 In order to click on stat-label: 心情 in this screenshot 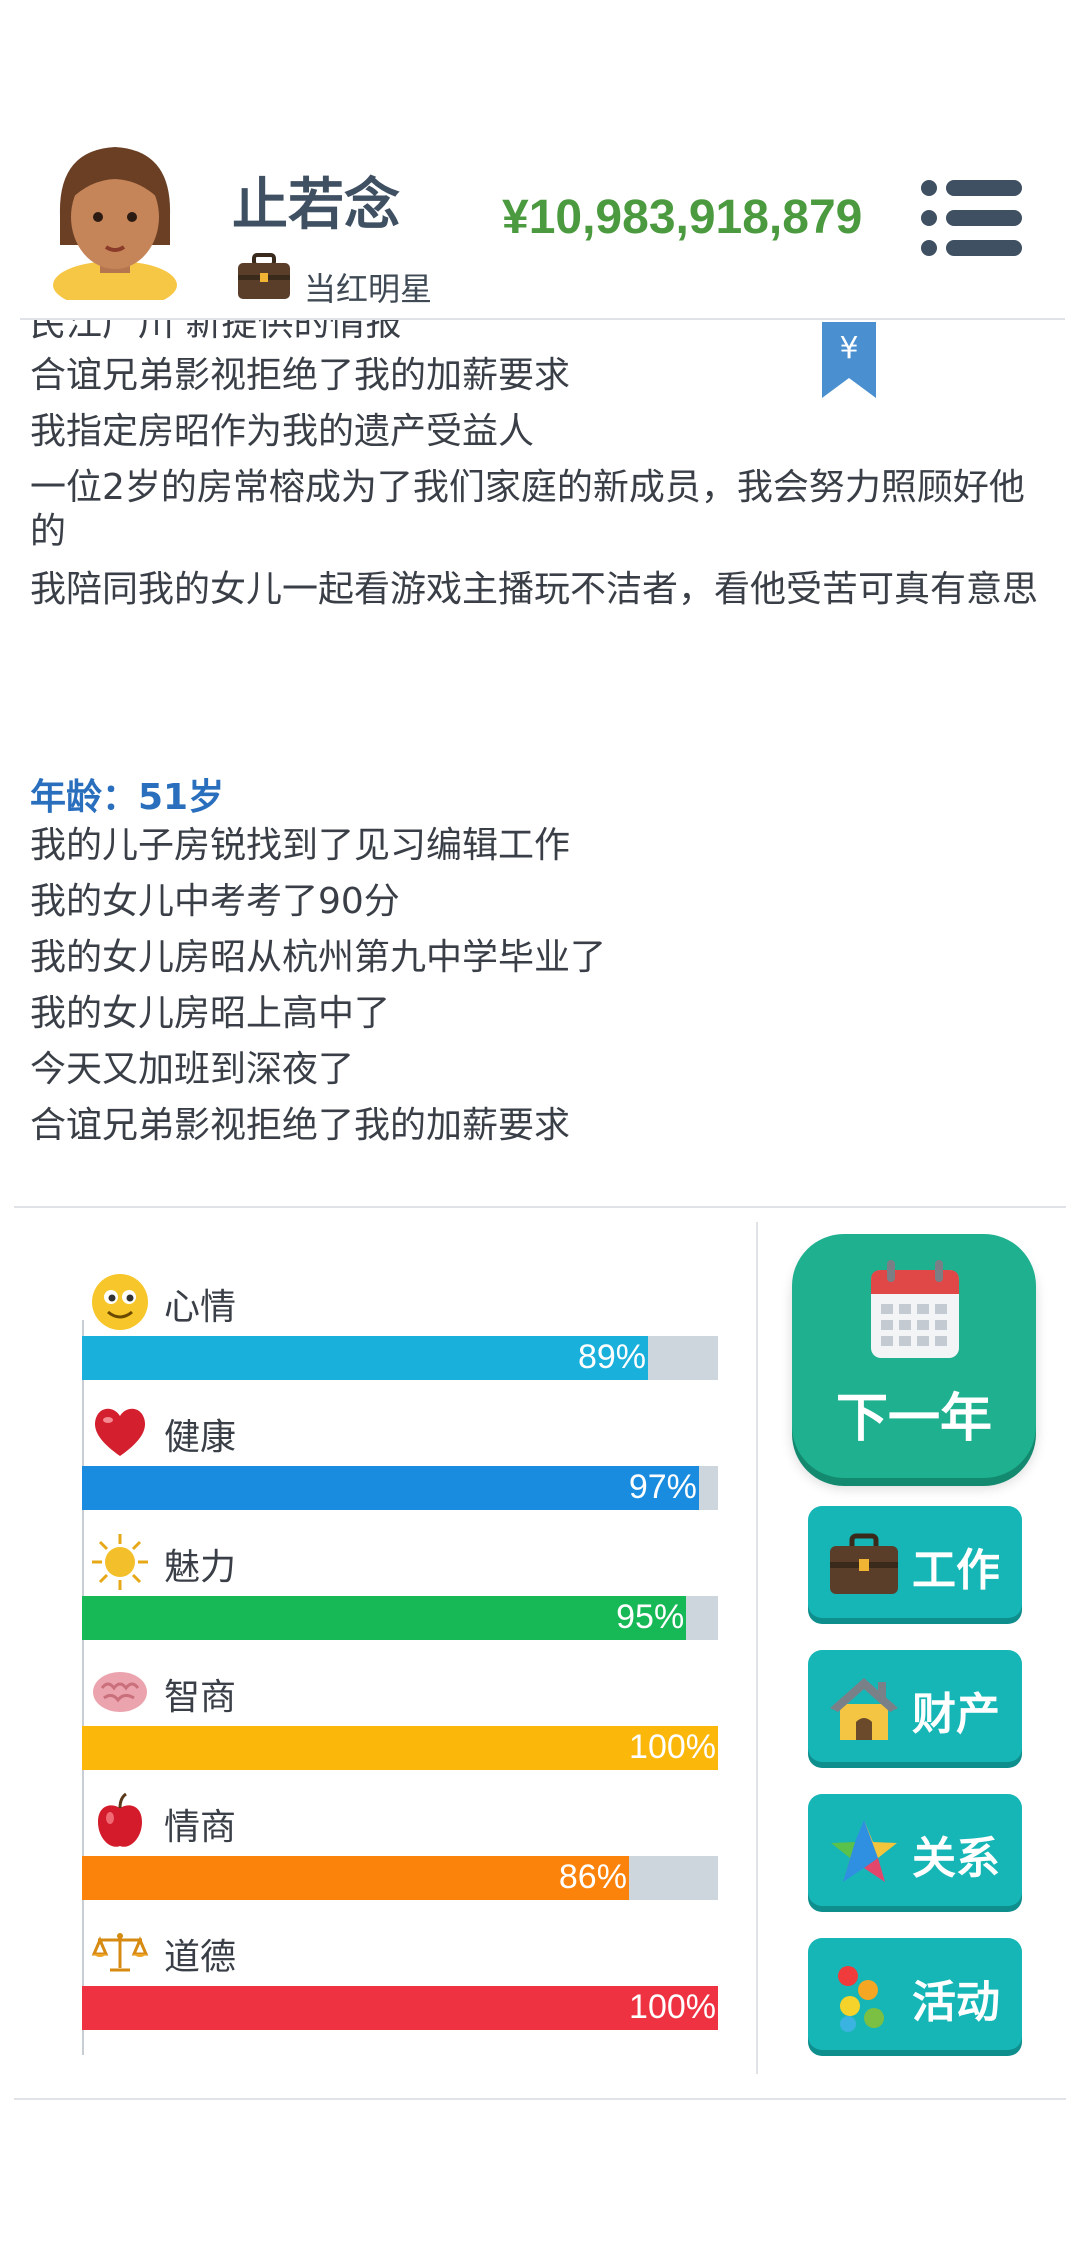, I will do `click(200, 1307)`.